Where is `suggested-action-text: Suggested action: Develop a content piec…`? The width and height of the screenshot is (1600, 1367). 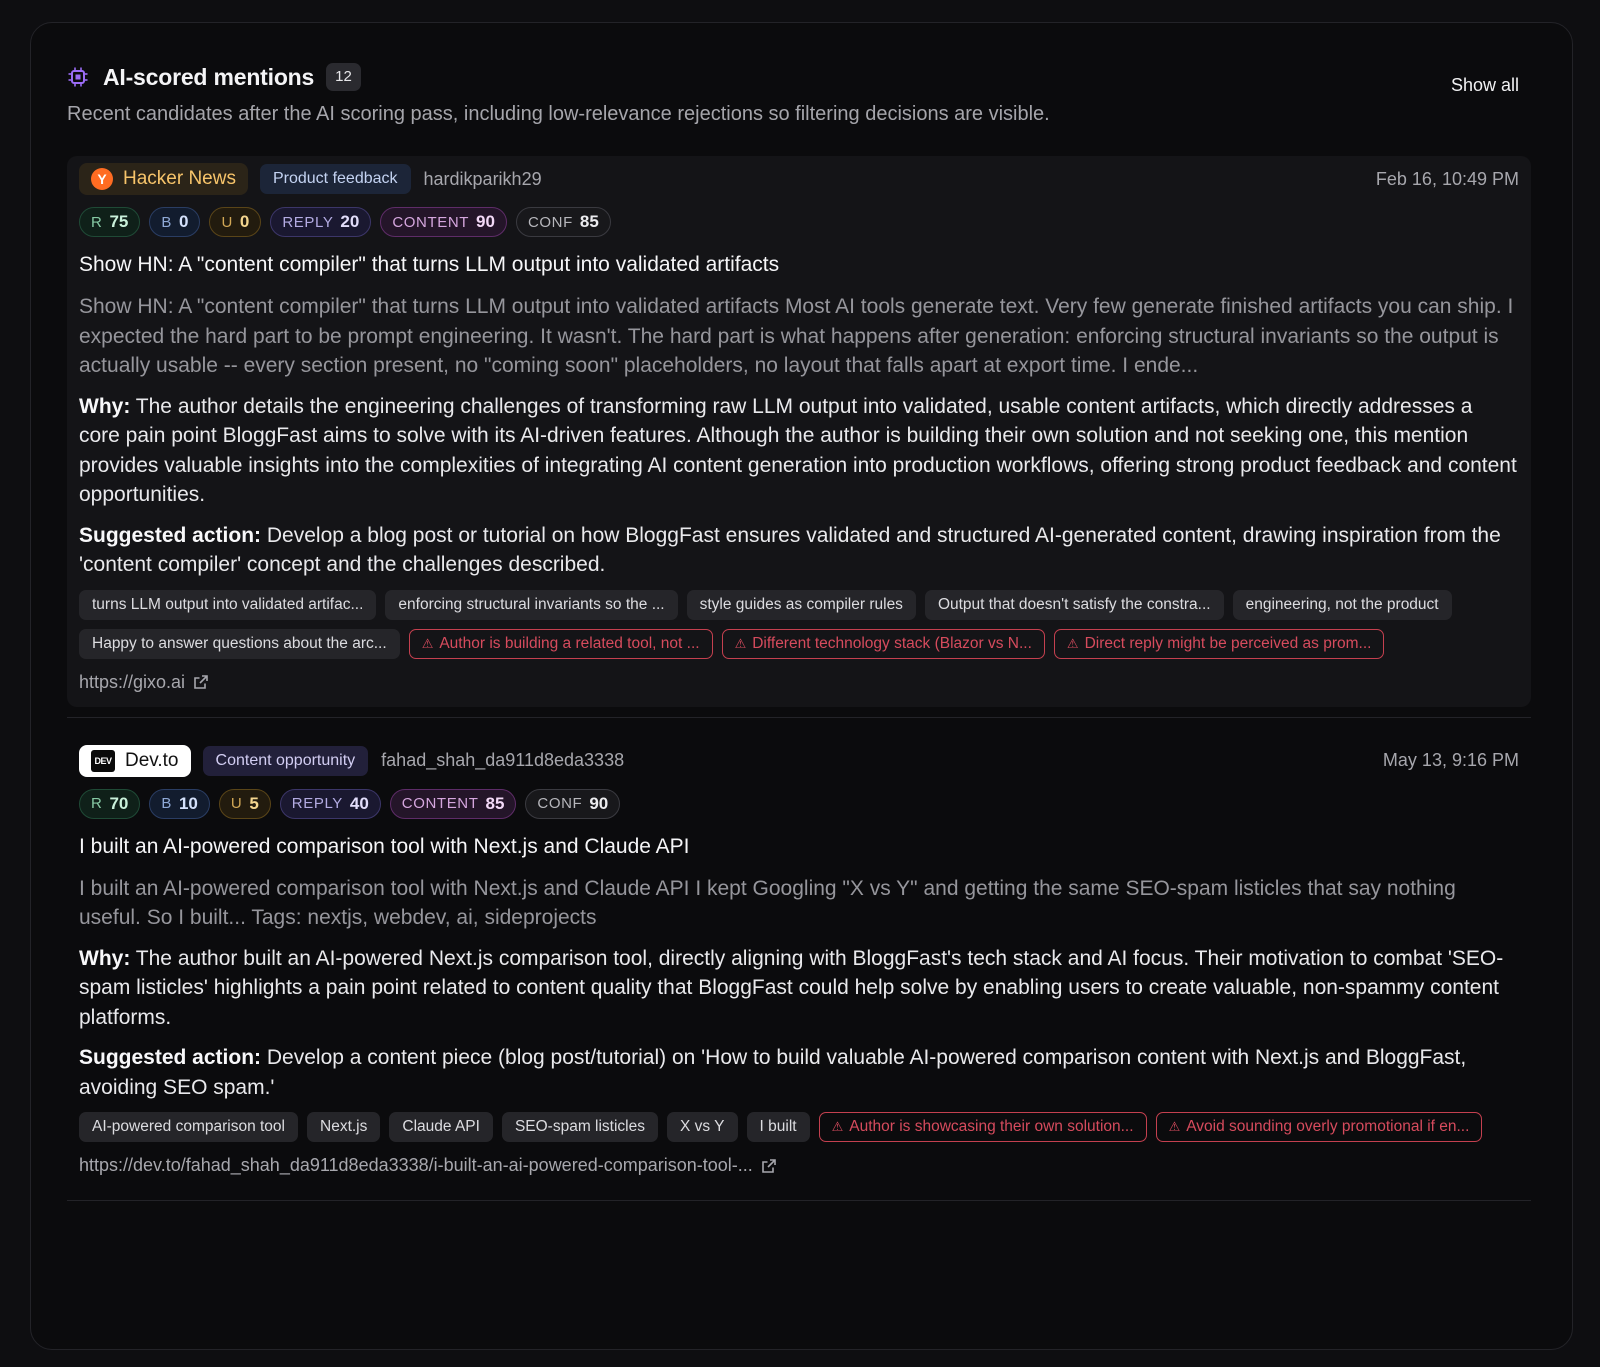
suggested-action-text: Suggested action: Develop a content piec… is located at coordinates (773, 1072).